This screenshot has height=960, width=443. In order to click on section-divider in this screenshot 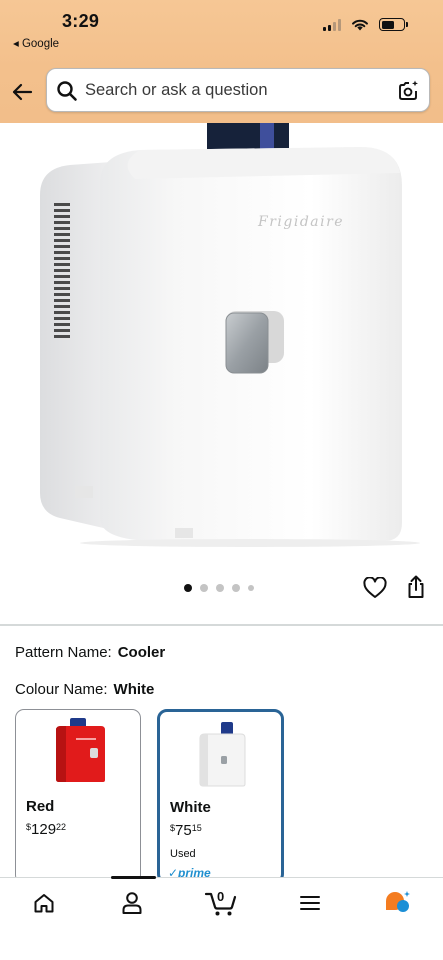, I will do `click(221, 625)`.